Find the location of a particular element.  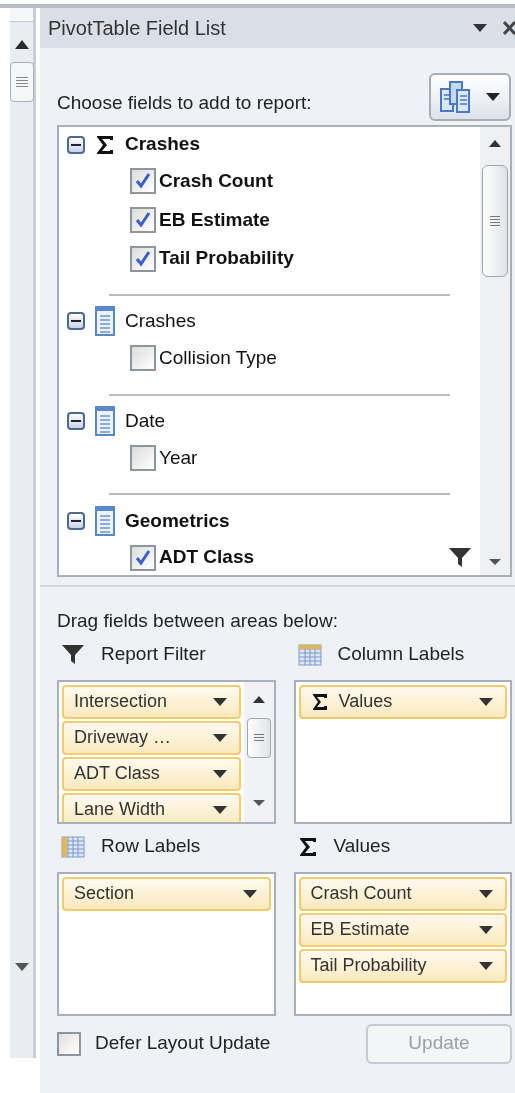

close-icon is located at coordinates (509, 28).